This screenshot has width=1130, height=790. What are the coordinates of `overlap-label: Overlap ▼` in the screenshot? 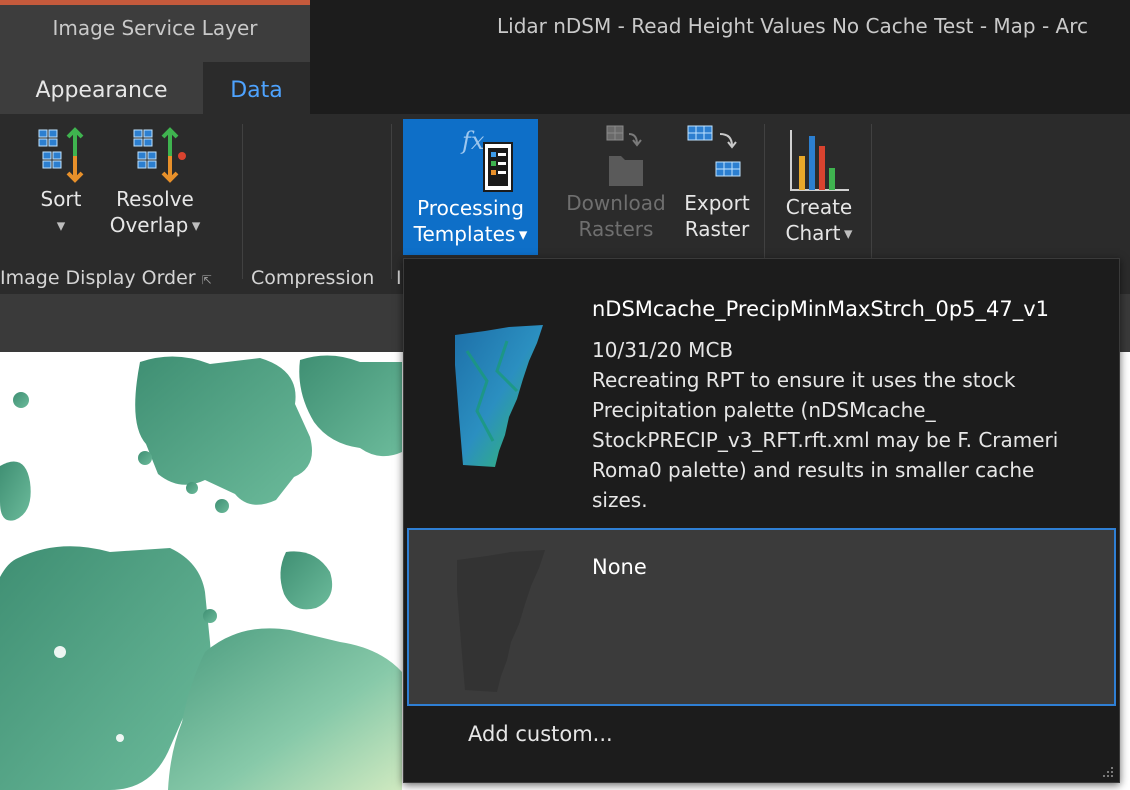 It's located at (155, 225).